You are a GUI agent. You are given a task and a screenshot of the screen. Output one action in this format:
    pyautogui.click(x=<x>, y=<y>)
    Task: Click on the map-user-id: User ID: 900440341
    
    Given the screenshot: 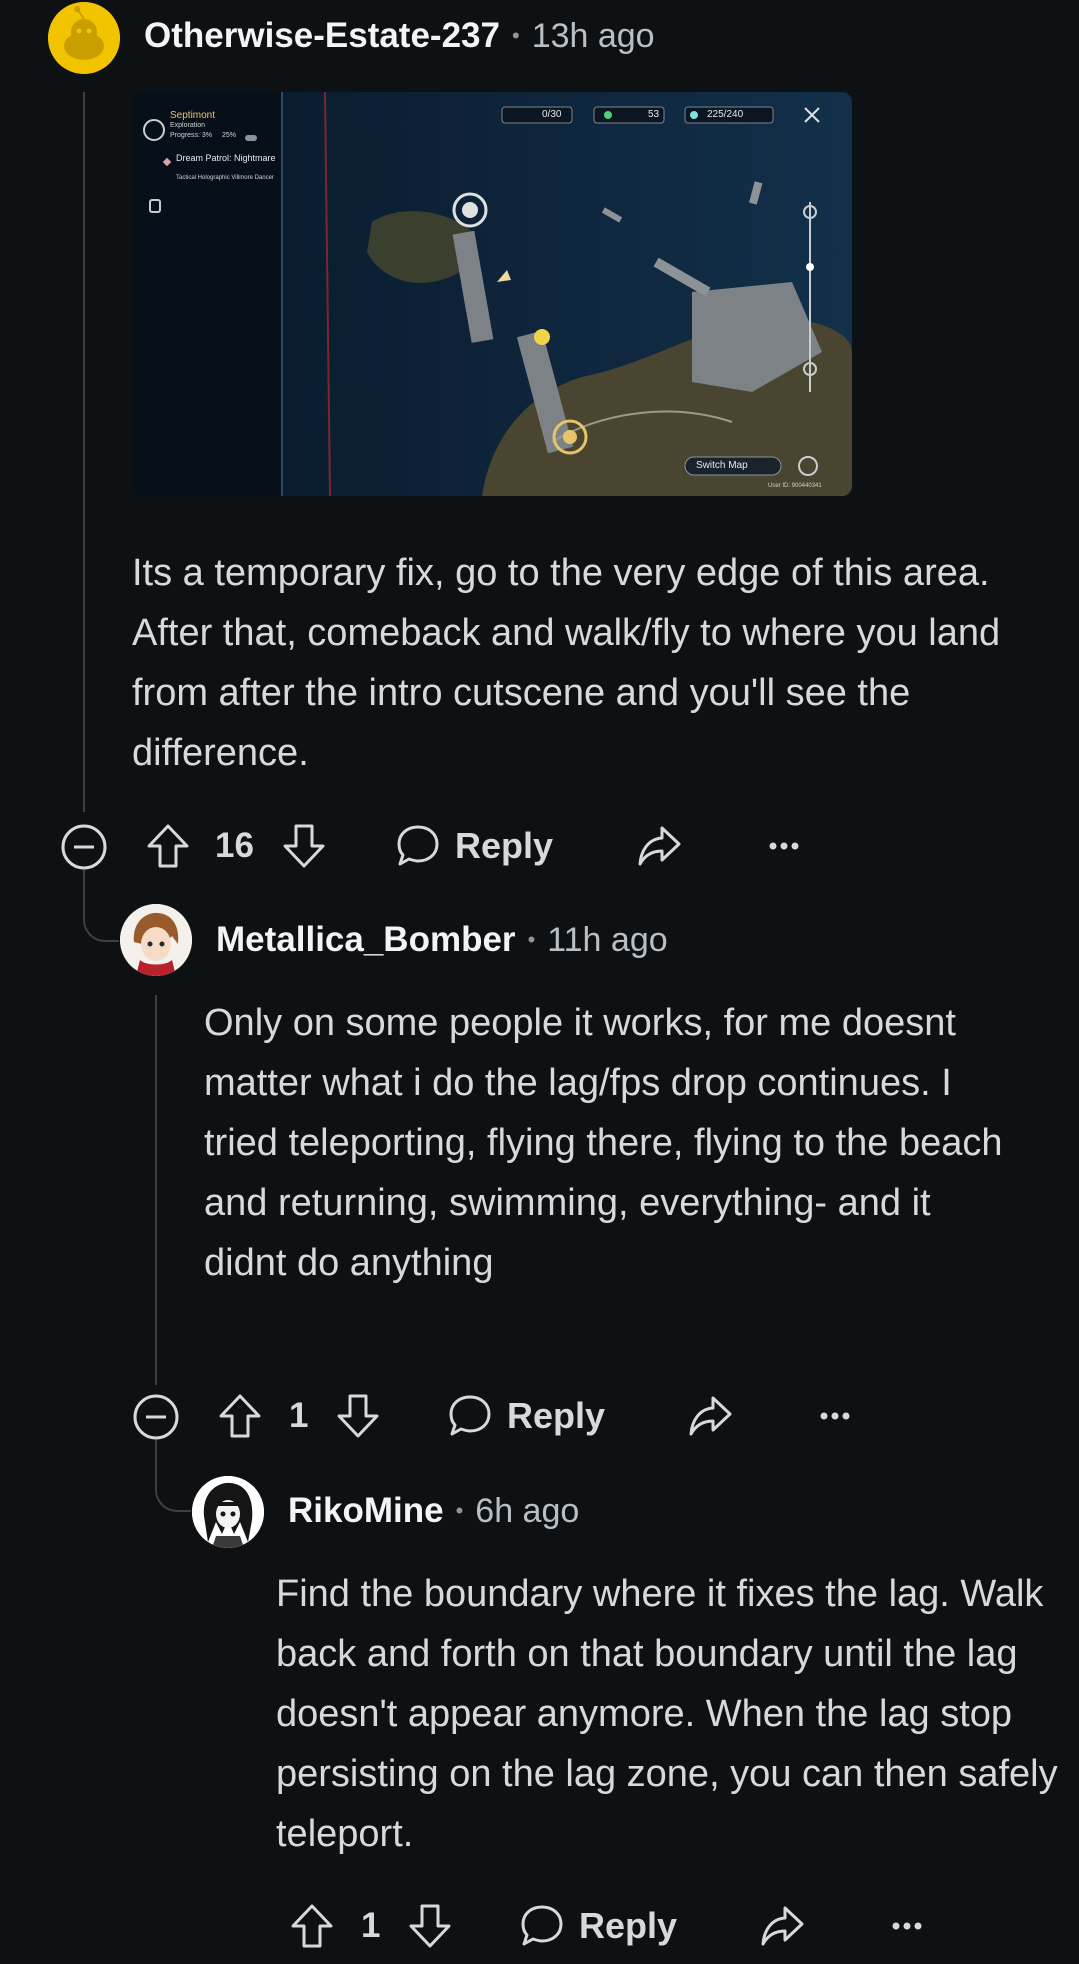 What is the action you would take?
    pyautogui.click(x=795, y=486)
    